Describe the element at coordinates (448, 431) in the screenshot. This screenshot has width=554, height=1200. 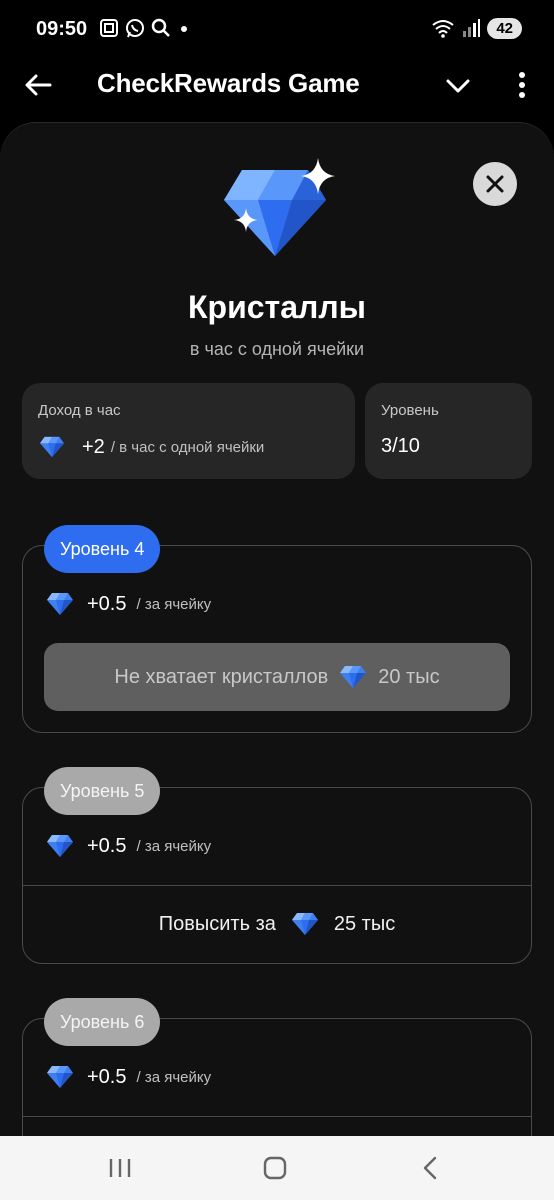
I see `level-card: Уровень 3/10` at that location.